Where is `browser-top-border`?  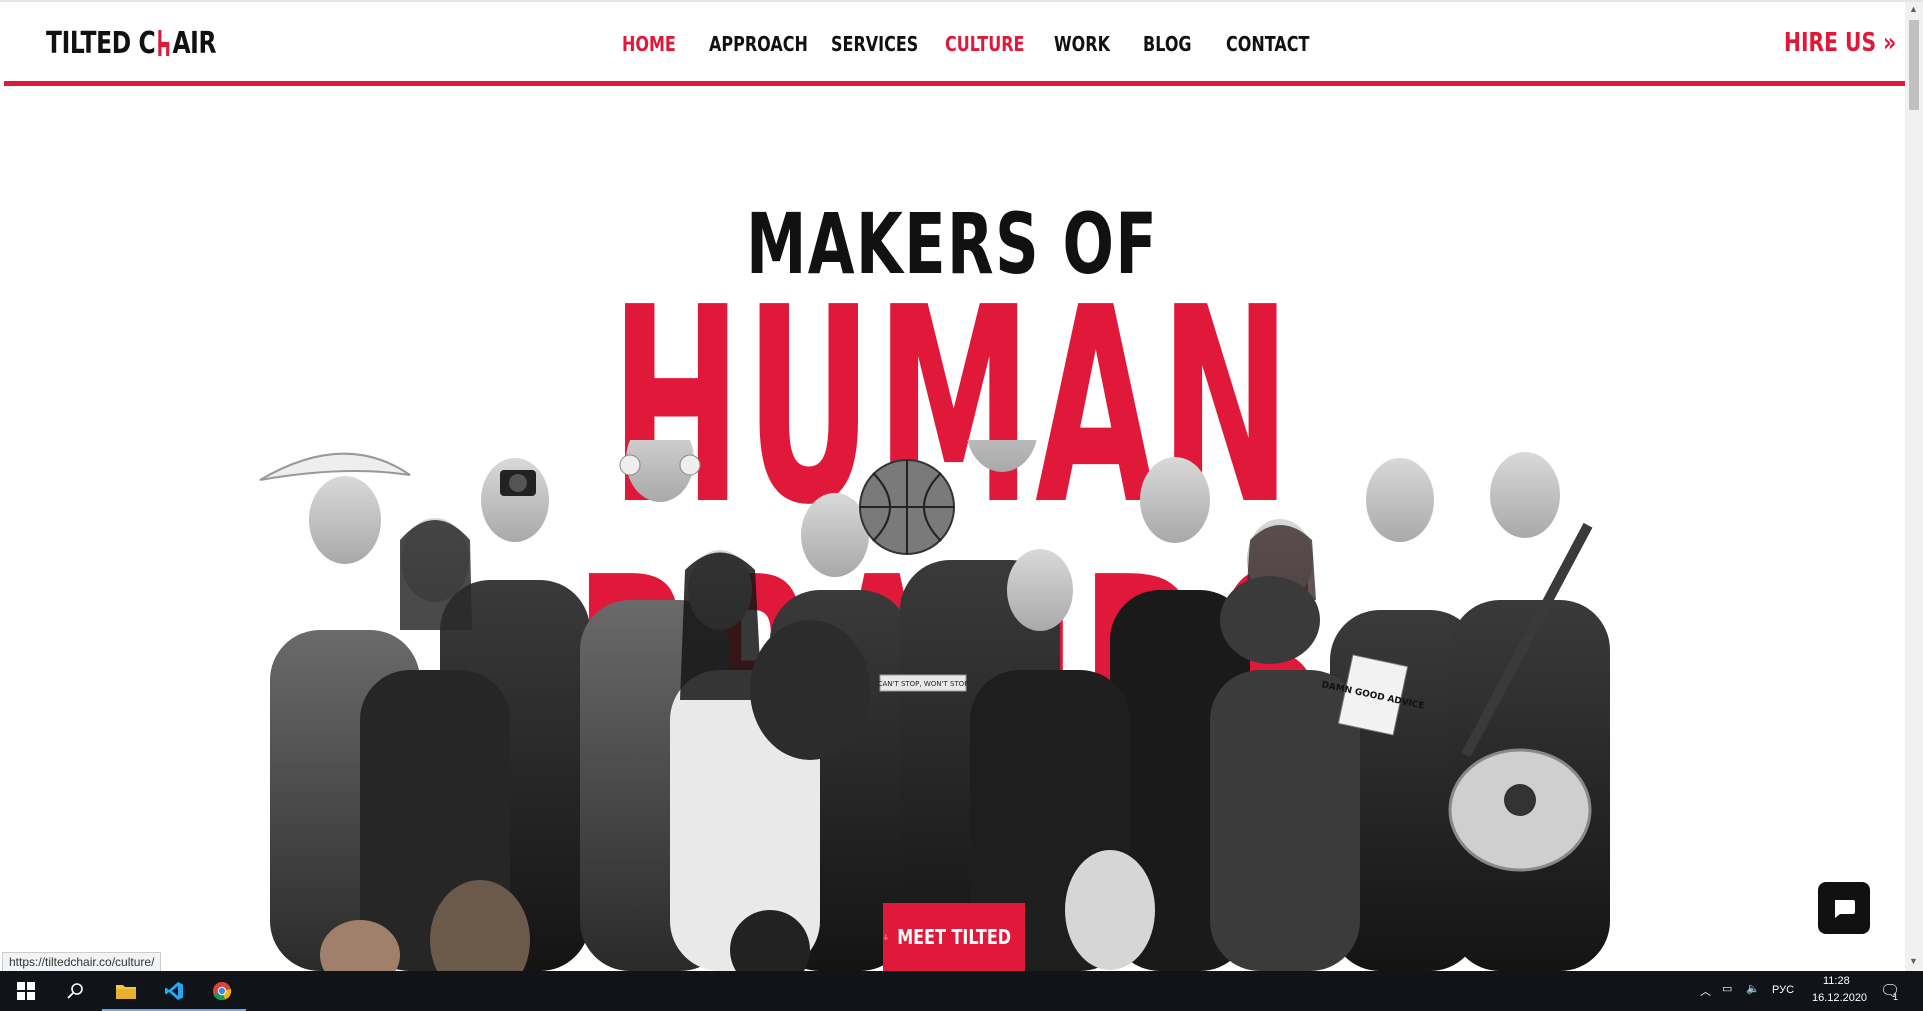 browser-top-border is located at coordinates (961, 1).